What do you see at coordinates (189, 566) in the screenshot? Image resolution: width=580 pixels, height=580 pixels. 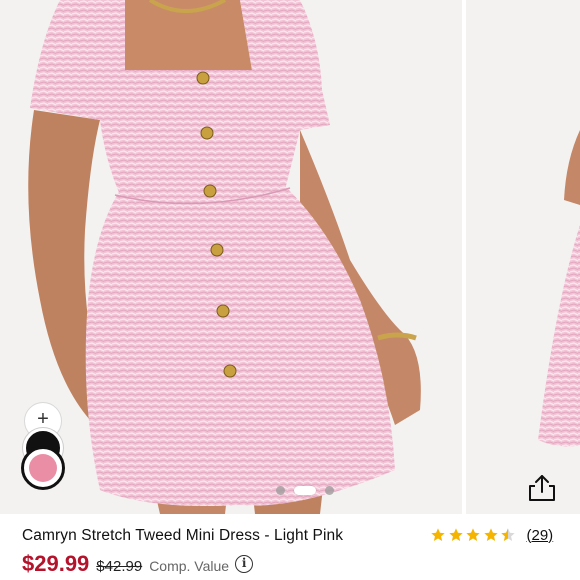 I see `comp-value-label: Comp. Value` at bounding box center [189, 566].